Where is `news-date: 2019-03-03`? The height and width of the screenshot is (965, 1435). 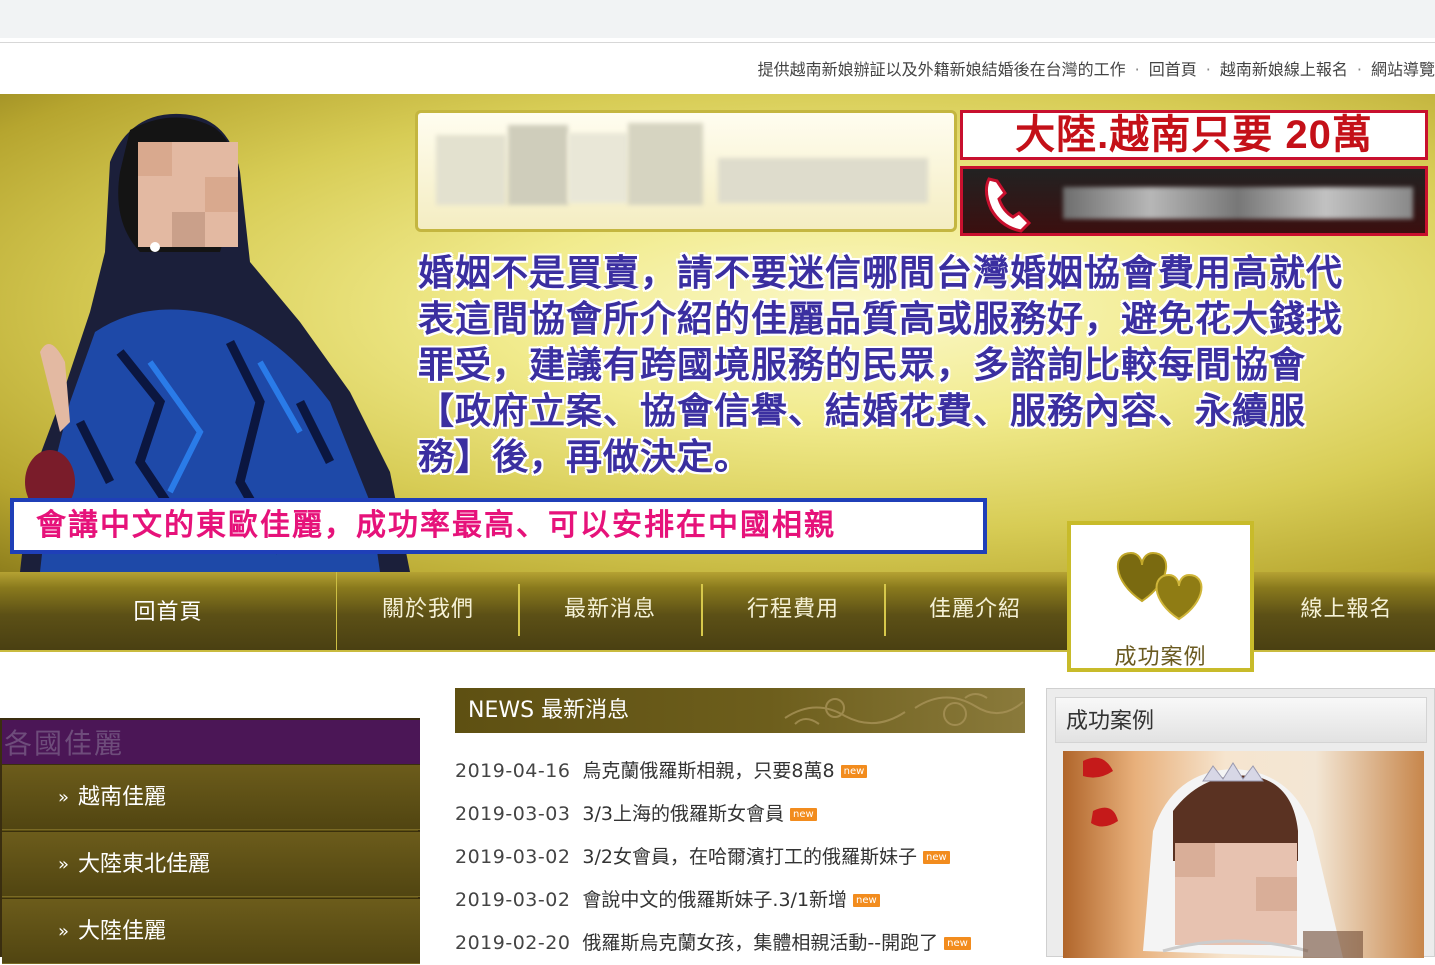
news-date: 2019-03-03 is located at coordinates (513, 814).